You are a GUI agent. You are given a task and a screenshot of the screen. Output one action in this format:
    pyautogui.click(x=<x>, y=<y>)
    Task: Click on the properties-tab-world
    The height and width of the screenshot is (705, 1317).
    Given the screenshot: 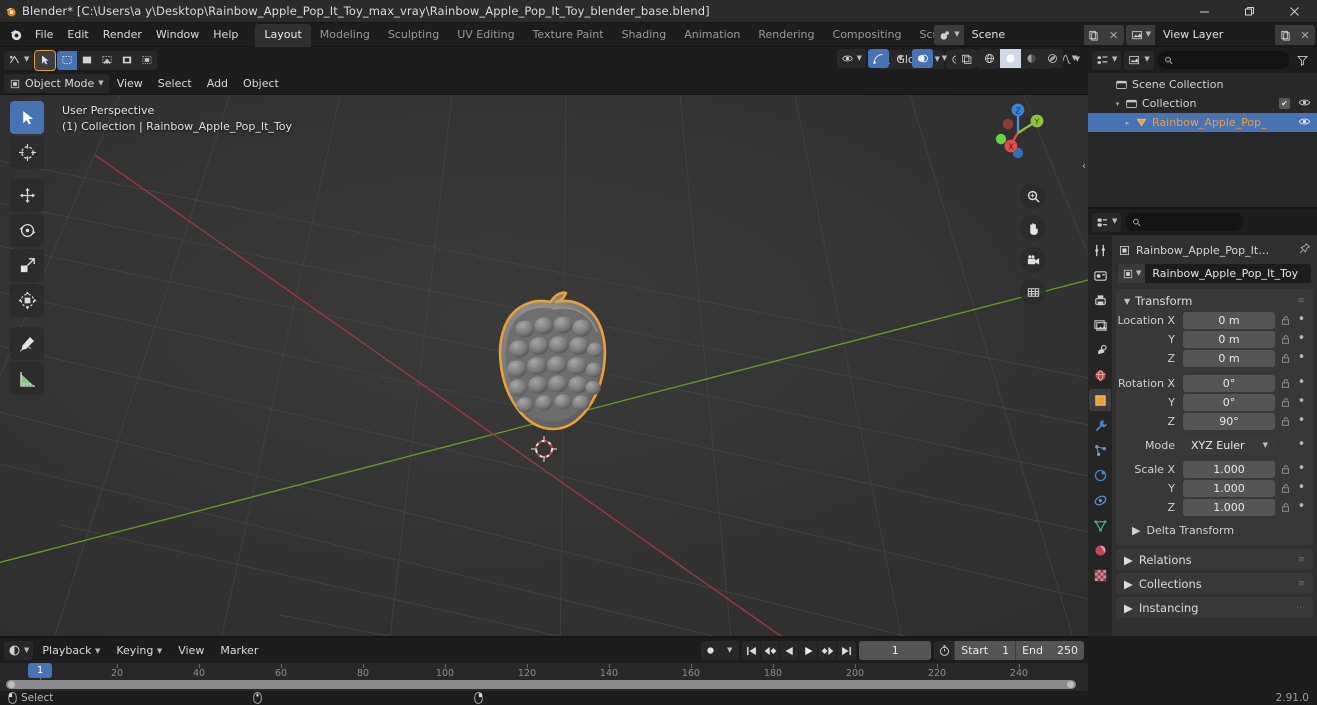 What is the action you would take?
    pyautogui.click(x=1100, y=375)
    